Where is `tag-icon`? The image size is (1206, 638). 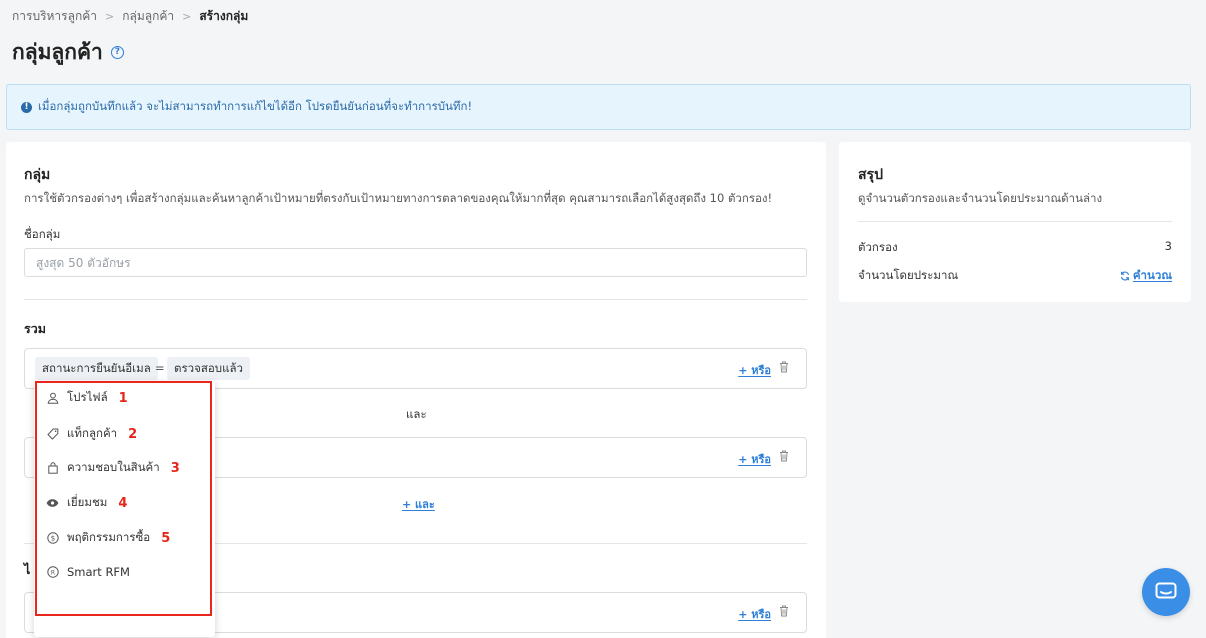
tag-icon is located at coordinates (52, 434).